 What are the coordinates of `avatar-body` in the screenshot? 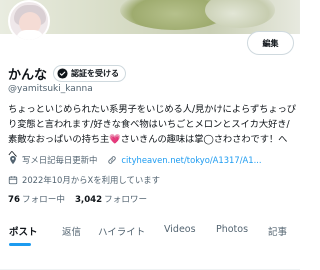 It's located at (30, 35).